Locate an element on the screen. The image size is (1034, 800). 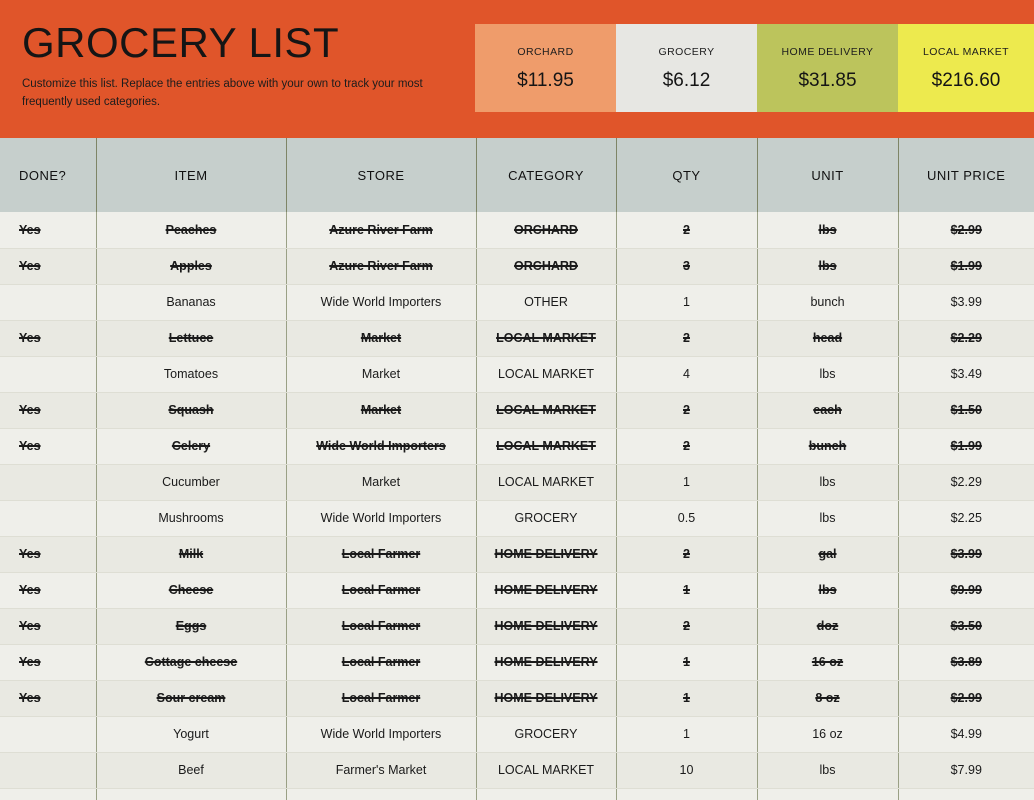
cell-unit: 8 oz is located at coordinates (828, 698).